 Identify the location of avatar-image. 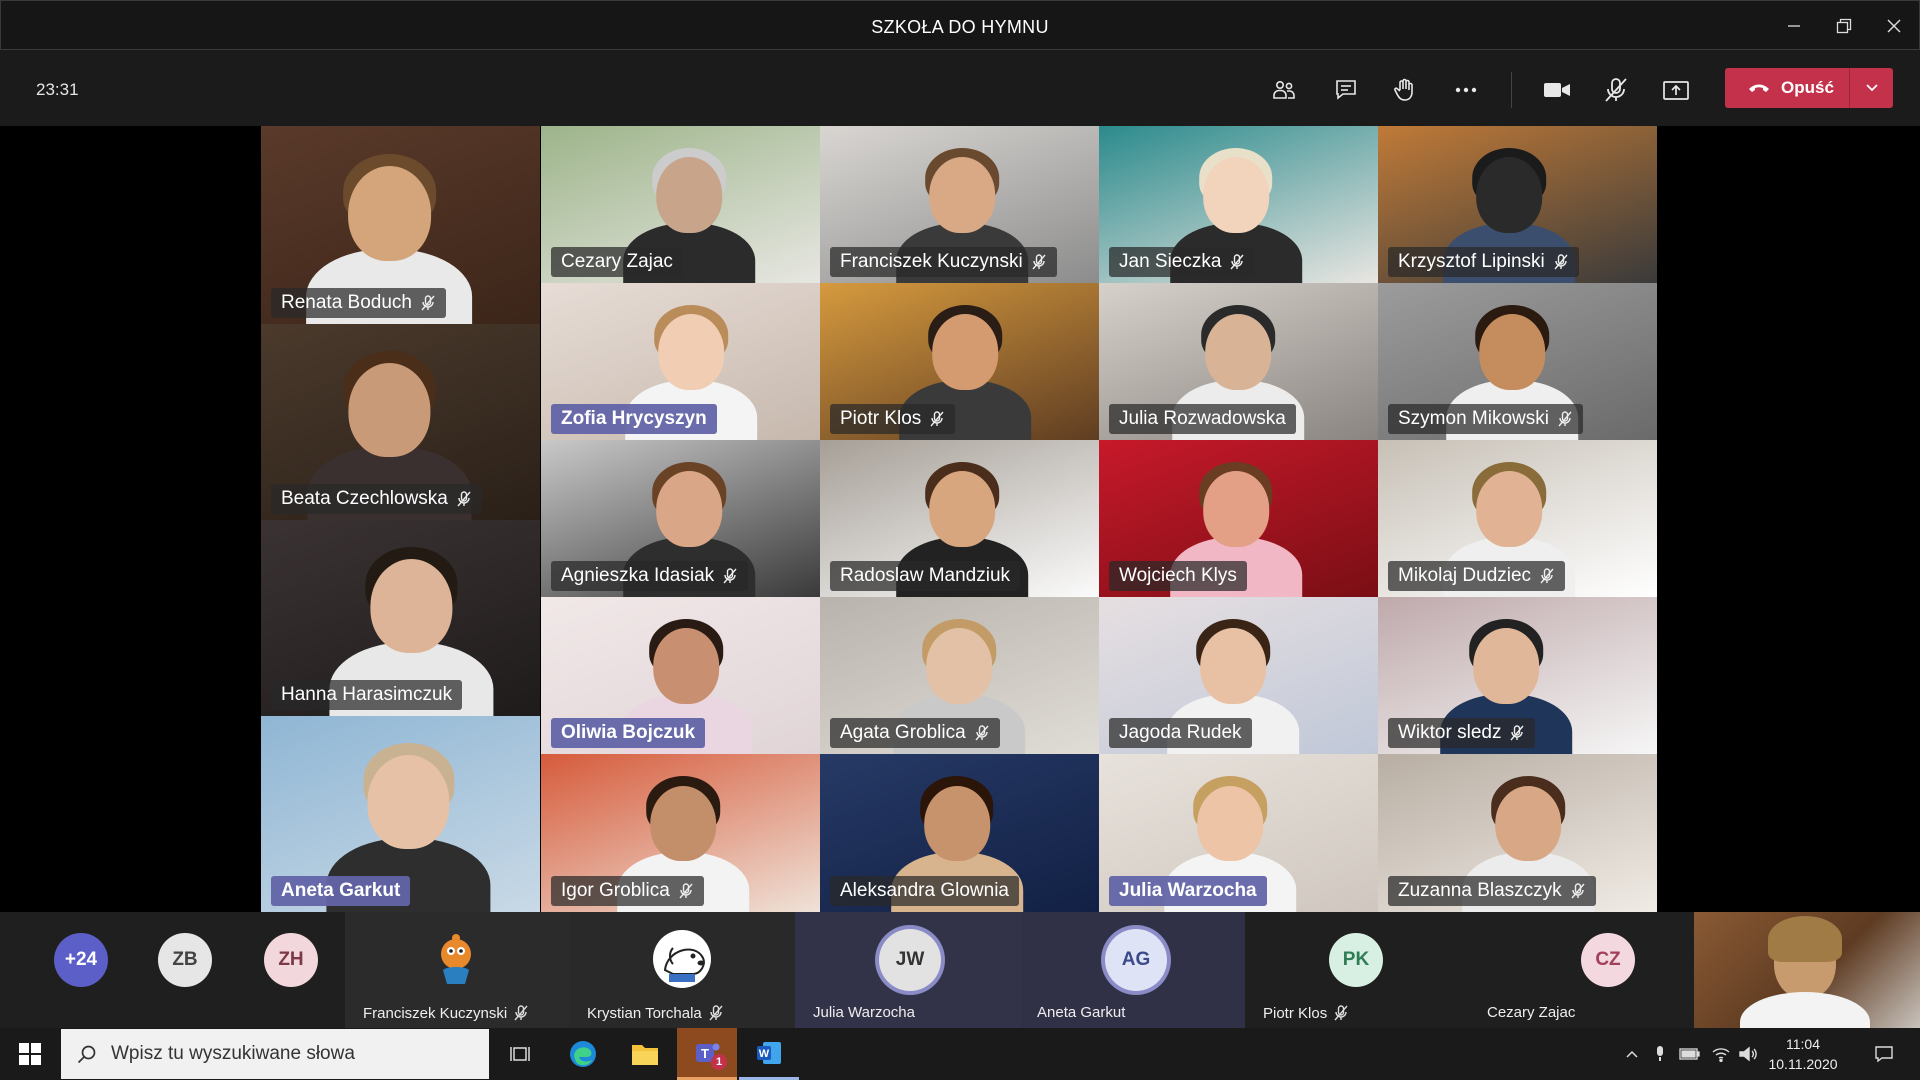
(682, 959).